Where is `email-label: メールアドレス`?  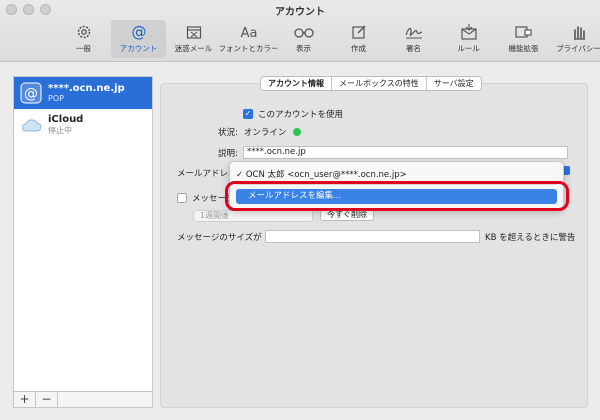
email-label: メールアドレス is located at coordinates (207, 174).